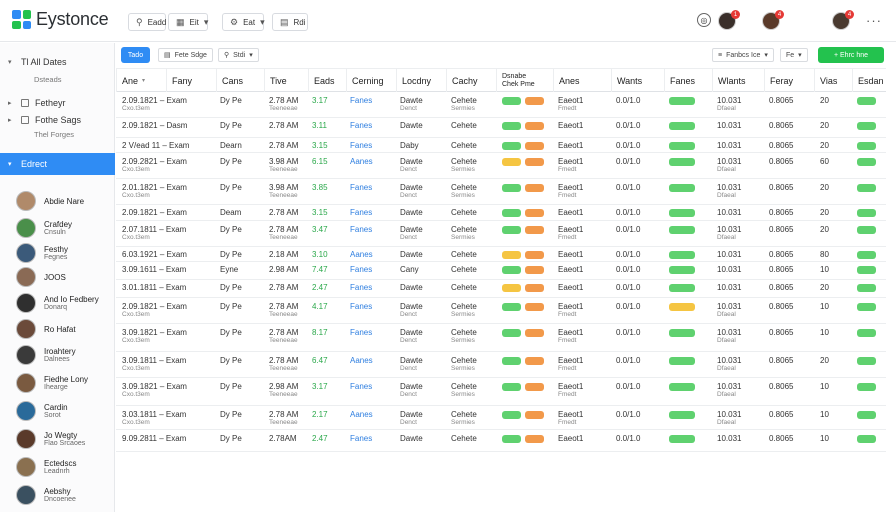 Image resolution: width=896 pixels, height=512 pixels. I want to click on sidebar-person: Festhy Fegnes, so click(42, 253).